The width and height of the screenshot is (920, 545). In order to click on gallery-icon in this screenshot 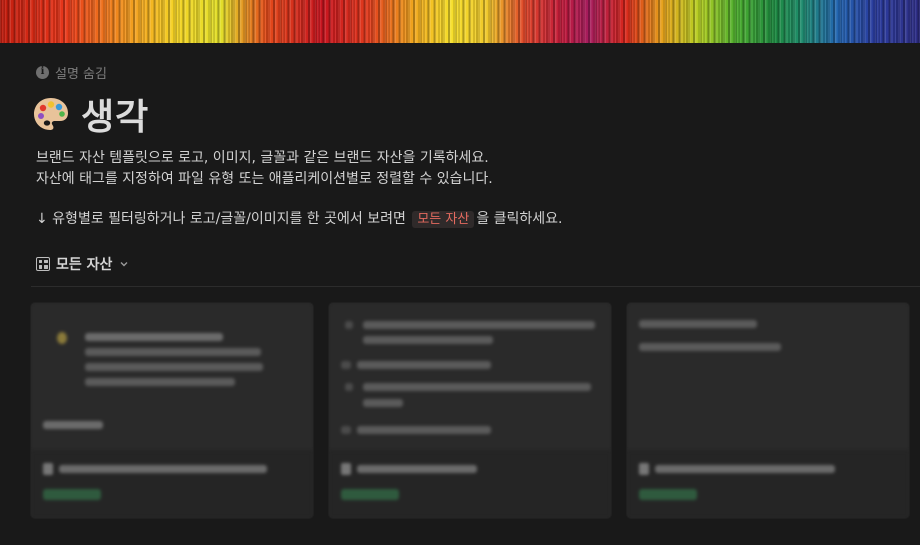, I will do `click(43, 264)`.